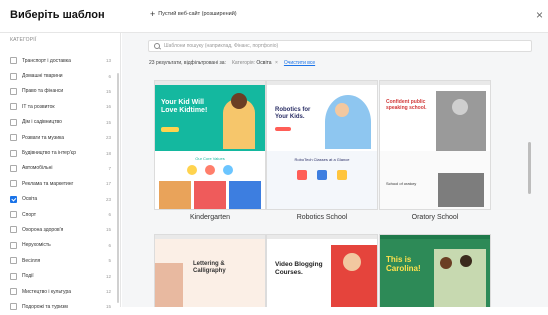  I want to click on blank-site-button: + Пустий веб-сайт (розширений), so click(193, 14).